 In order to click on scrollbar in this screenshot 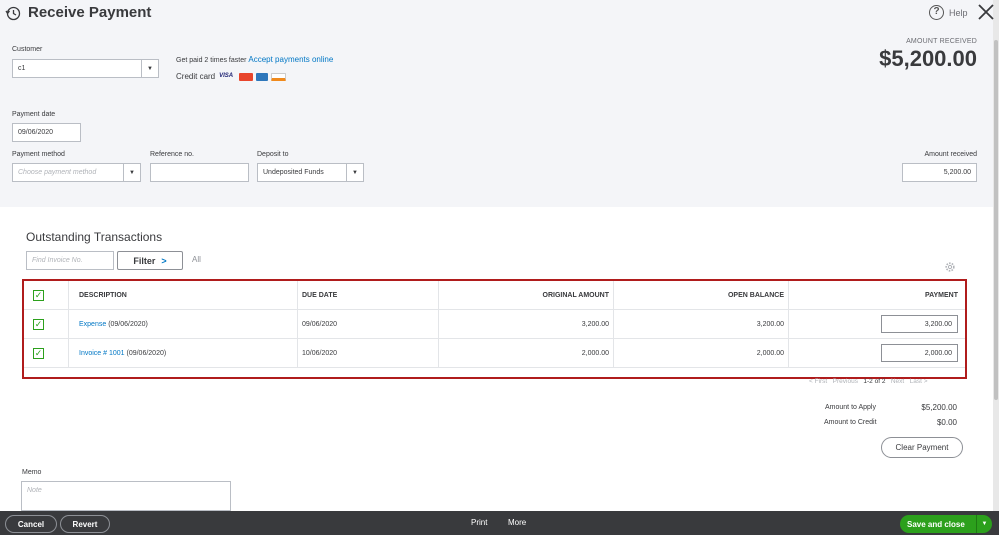, I will do `click(996, 255)`.